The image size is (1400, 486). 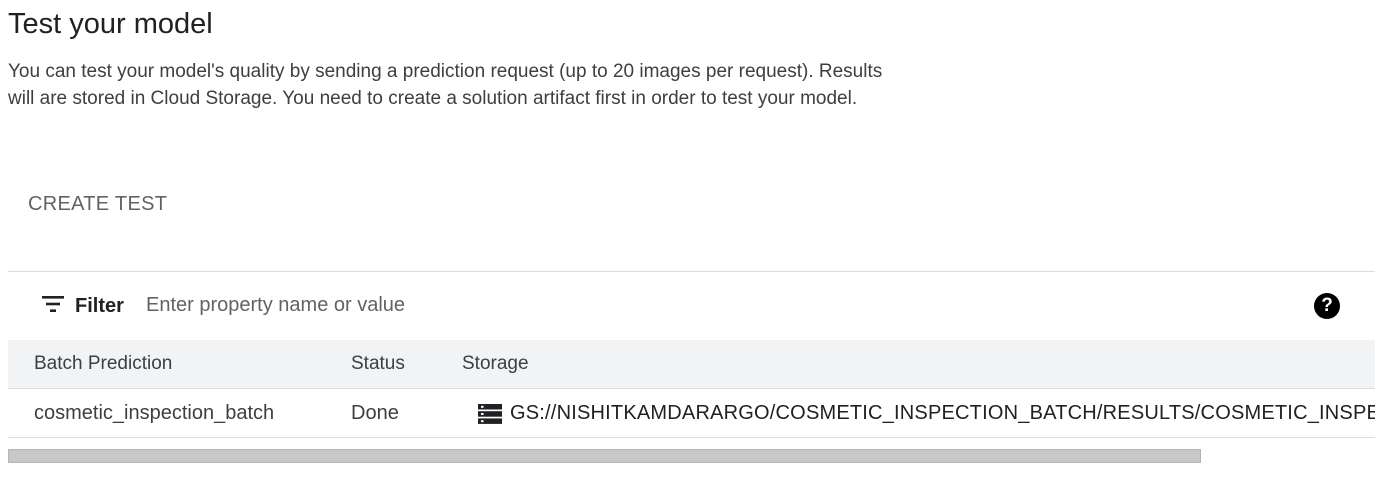 I want to click on filter-label: Filter, so click(x=99, y=306).